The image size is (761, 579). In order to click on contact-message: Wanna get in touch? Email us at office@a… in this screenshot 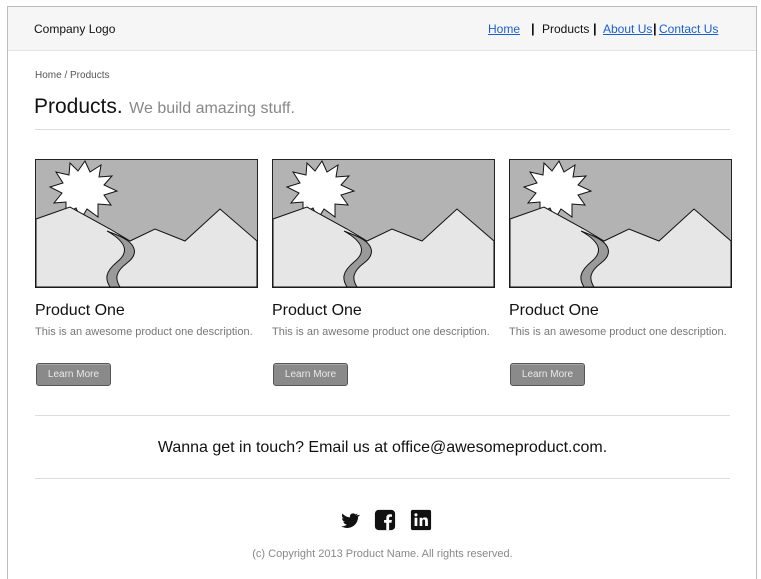, I will do `click(382, 447)`.